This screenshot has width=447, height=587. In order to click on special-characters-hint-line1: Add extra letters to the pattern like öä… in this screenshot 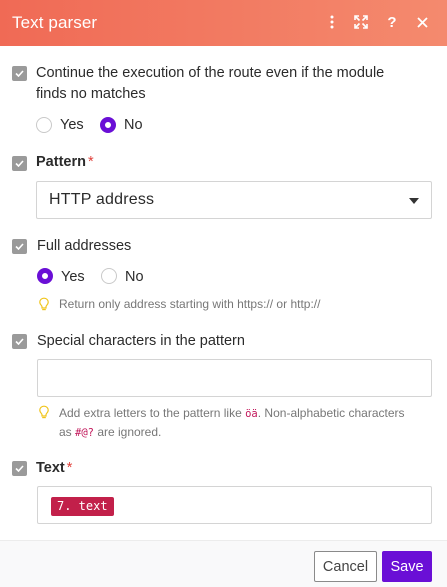, I will do `click(232, 413)`.